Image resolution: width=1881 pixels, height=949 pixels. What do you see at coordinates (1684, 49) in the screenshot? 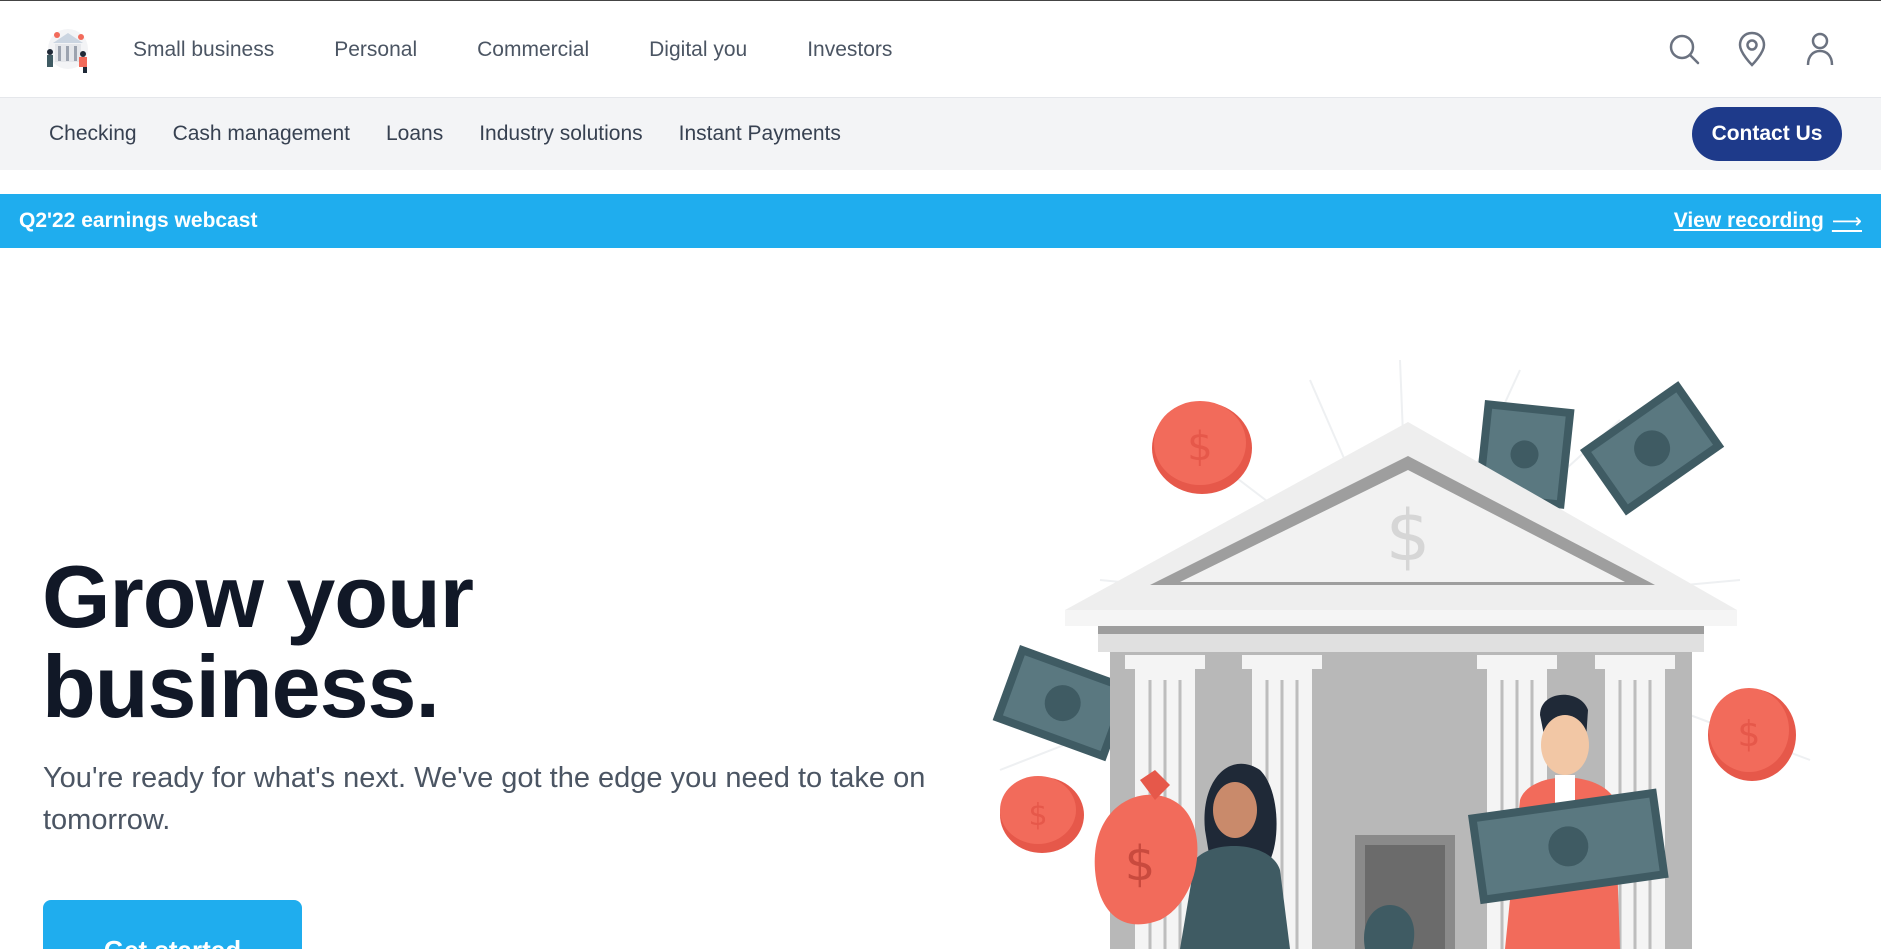
I see `search-icon` at bounding box center [1684, 49].